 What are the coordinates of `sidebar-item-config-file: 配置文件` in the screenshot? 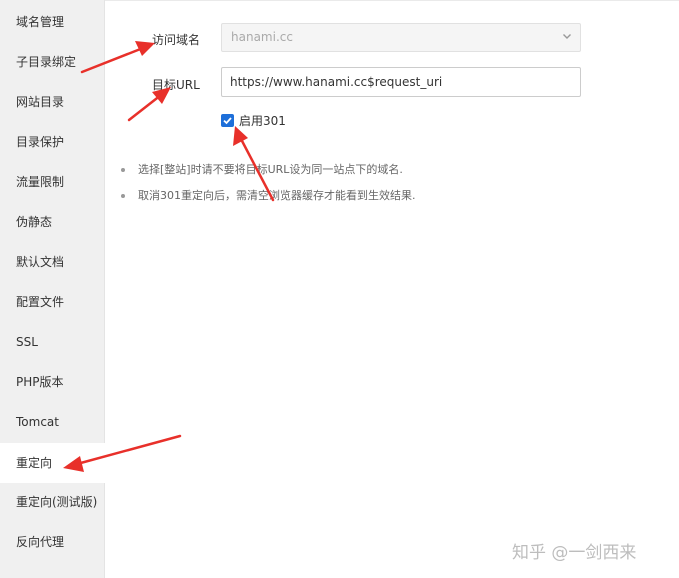 It's located at (52, 302).